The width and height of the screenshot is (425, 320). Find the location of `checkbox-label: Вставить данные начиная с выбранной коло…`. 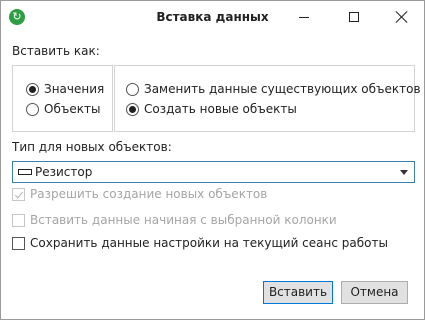

checkbox-label: Вставить данные начиная с выбранной коло… is located at coordinates (183, 220).